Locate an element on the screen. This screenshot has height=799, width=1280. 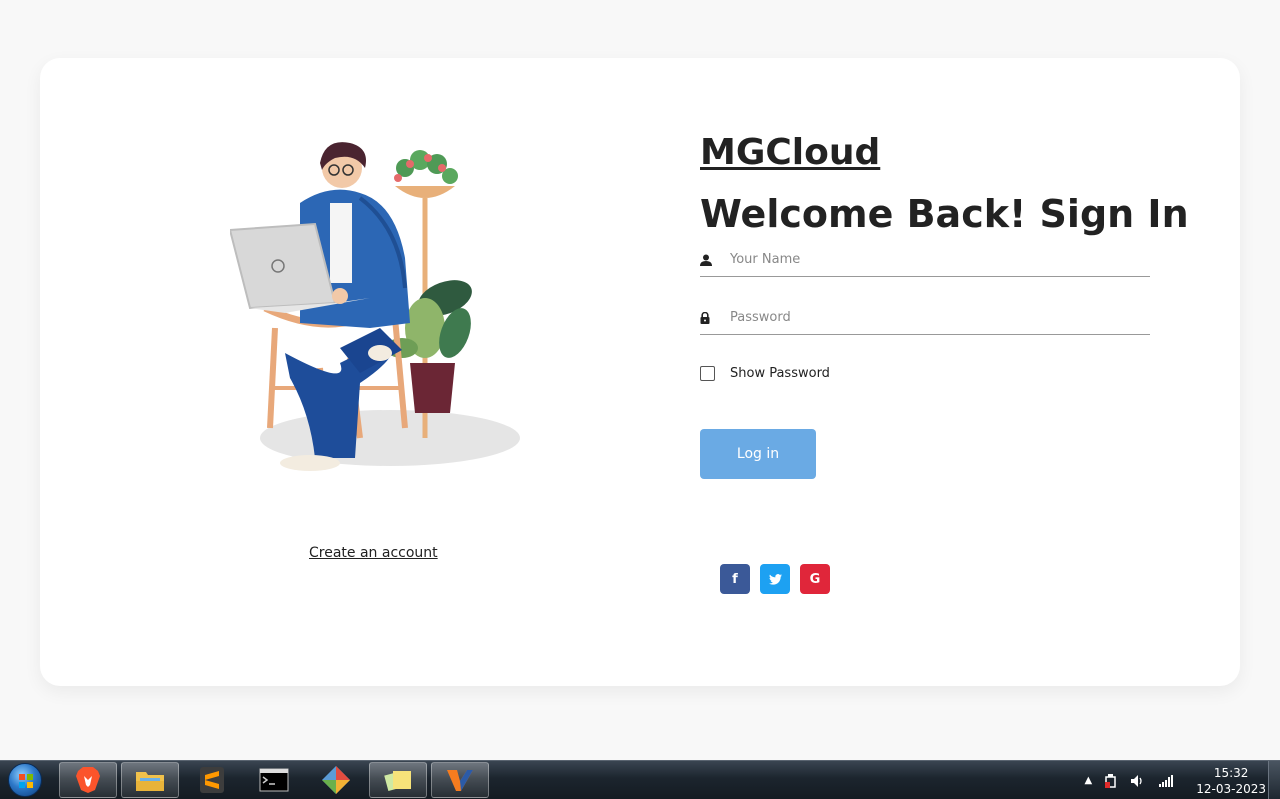
facebook-login-button: f is located at coordinates (735, 579).